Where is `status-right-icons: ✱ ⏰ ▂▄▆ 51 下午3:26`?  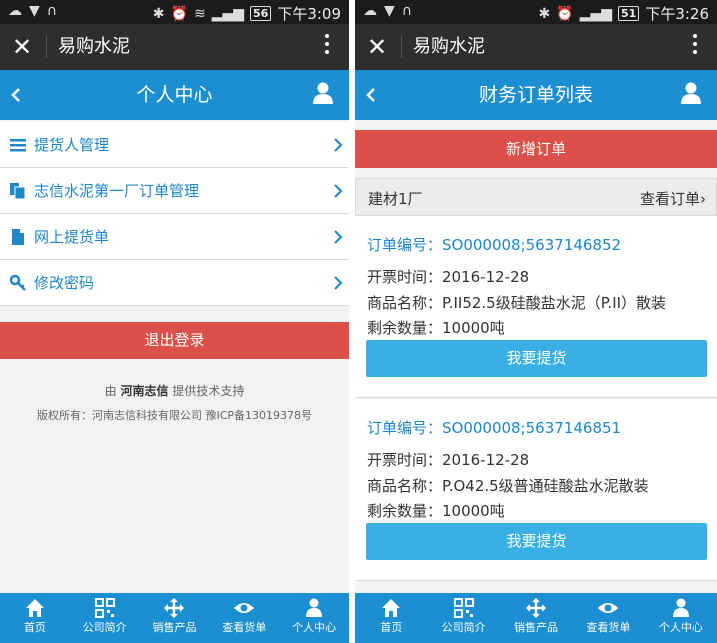
status-right-icons: ✱ ⏰ ▂▄▆ 51 下午3:26 is located at coordinates (624, 13).